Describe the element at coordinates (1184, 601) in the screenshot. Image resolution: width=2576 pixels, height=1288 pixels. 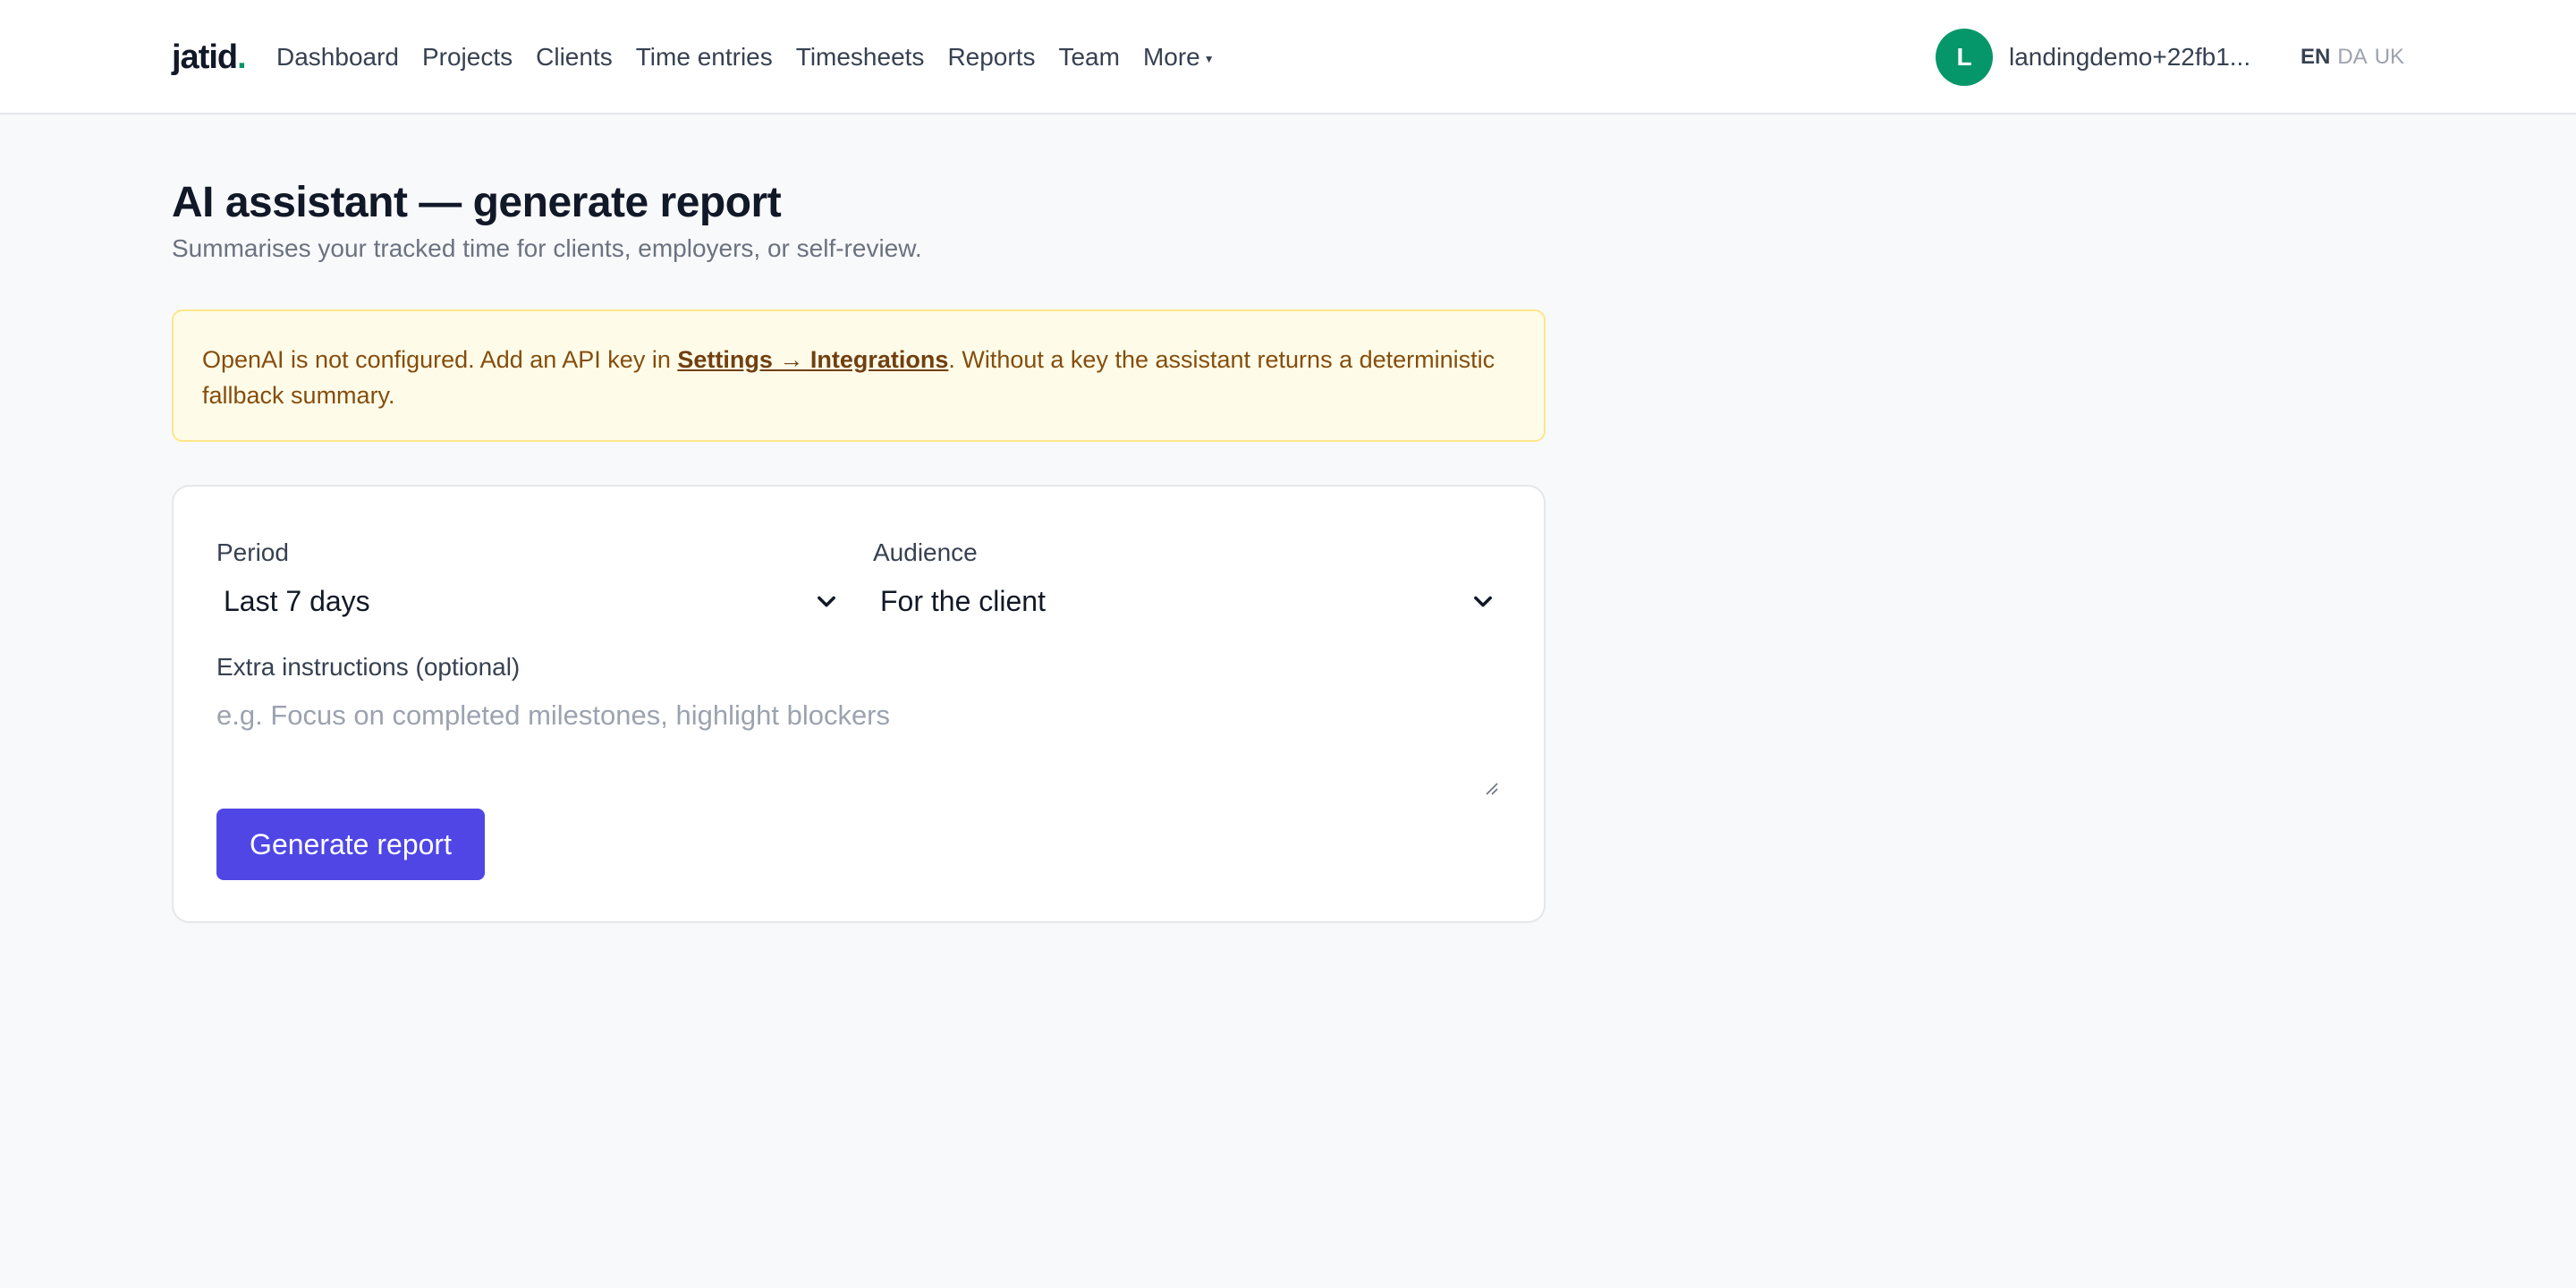
I see `audience-select: For the client` at that location.